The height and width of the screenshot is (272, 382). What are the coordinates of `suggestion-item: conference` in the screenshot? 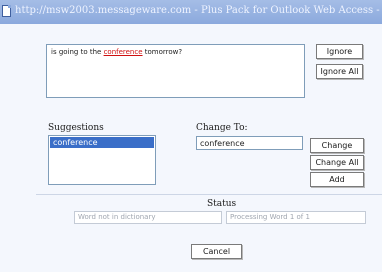 It's located at (102, 142).